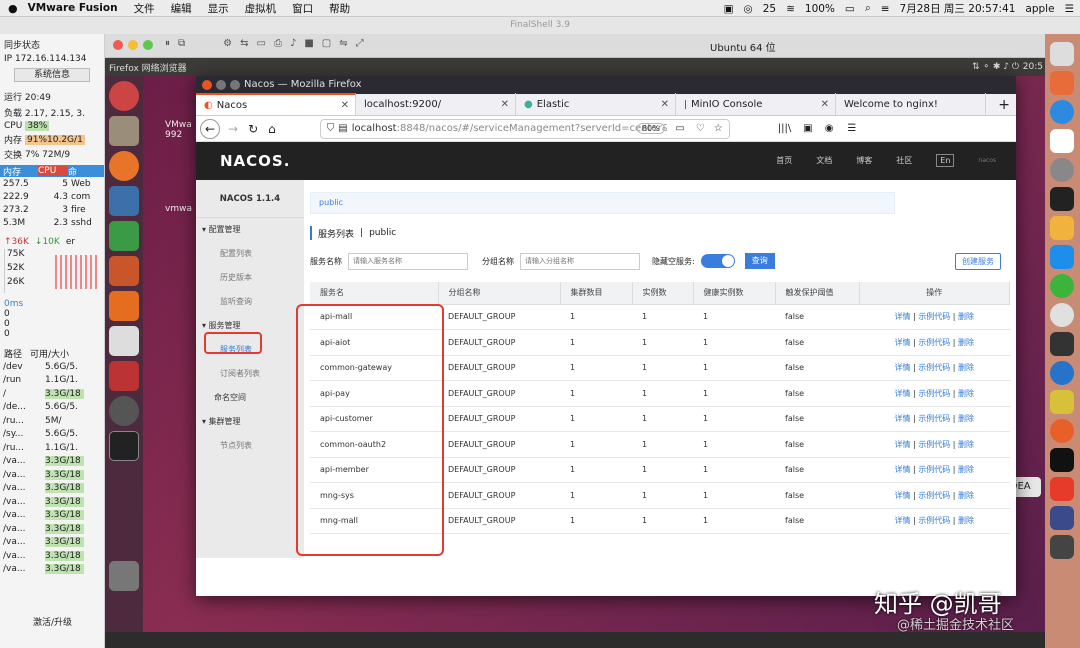 The image size is (1080, 648). What do you see at coordinates (904, 160) in the screenshot?
I see `nav-community: 社区` at bounding box center [904, 160].